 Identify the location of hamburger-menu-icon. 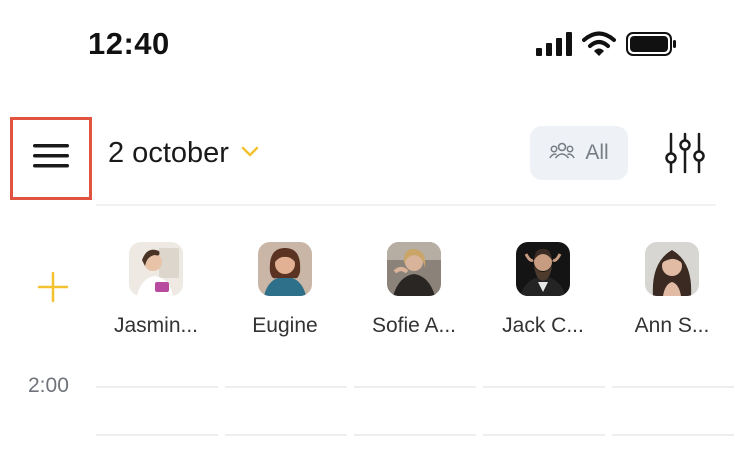
(51, 158).